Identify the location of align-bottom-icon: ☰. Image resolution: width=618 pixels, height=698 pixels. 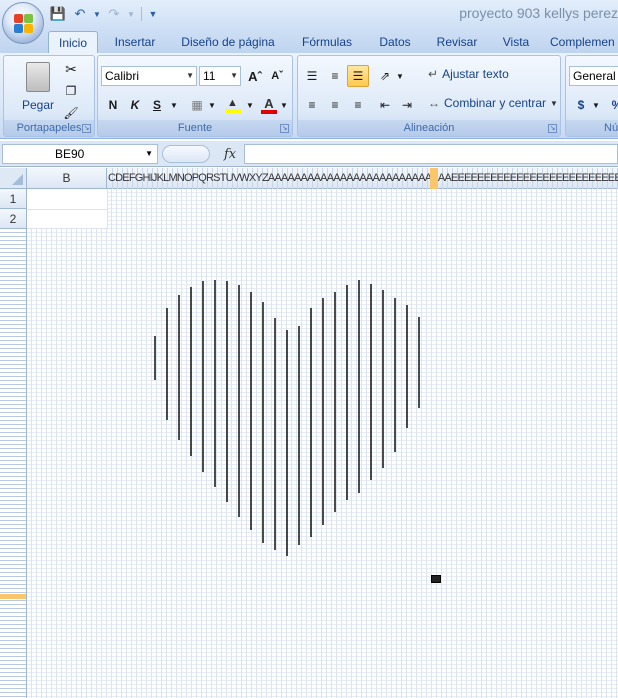
(358, 76).